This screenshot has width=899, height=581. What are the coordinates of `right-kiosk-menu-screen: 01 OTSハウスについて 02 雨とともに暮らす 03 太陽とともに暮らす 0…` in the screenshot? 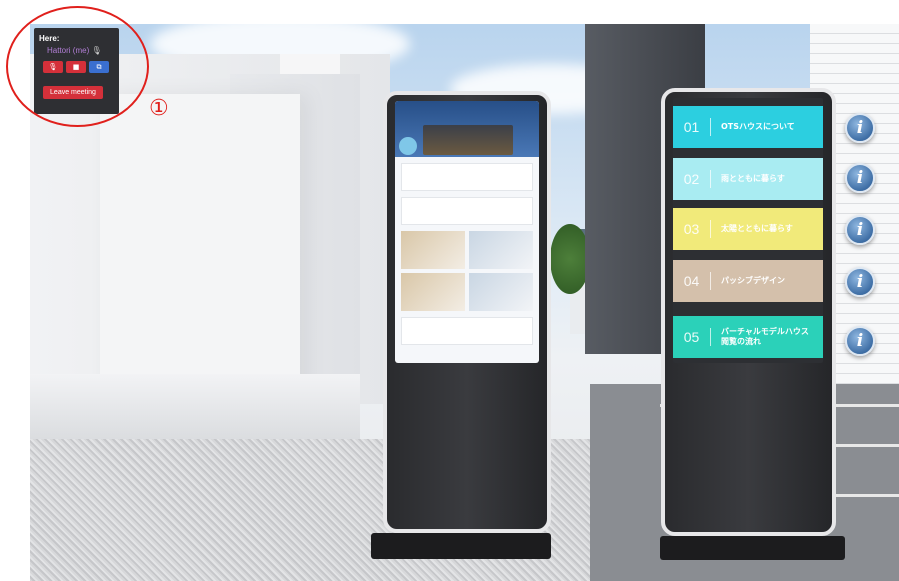 It's located at (748, 230).